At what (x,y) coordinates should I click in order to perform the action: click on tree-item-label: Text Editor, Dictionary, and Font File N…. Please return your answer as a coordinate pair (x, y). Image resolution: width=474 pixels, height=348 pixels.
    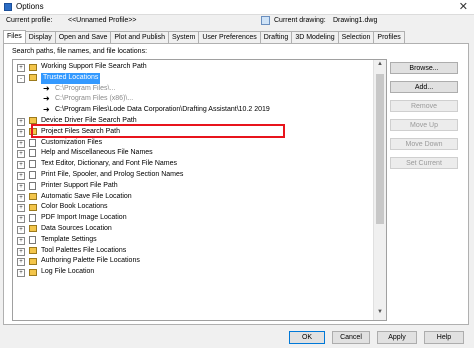
    Looking at the image, I should click on (109, 164).